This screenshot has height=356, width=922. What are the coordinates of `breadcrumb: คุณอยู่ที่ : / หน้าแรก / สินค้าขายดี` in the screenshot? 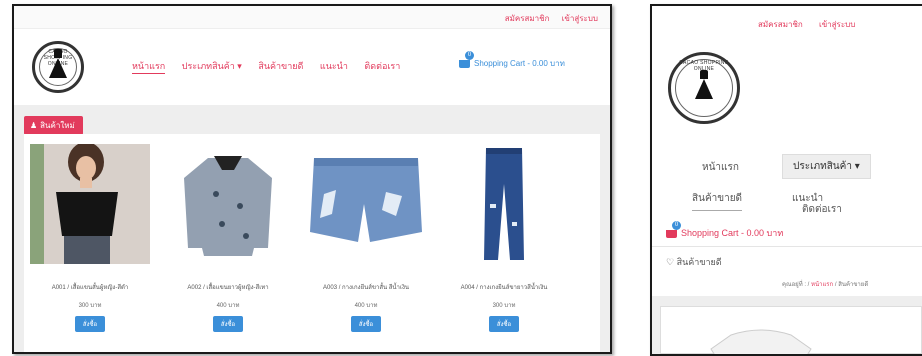 It's located at (825, 284).